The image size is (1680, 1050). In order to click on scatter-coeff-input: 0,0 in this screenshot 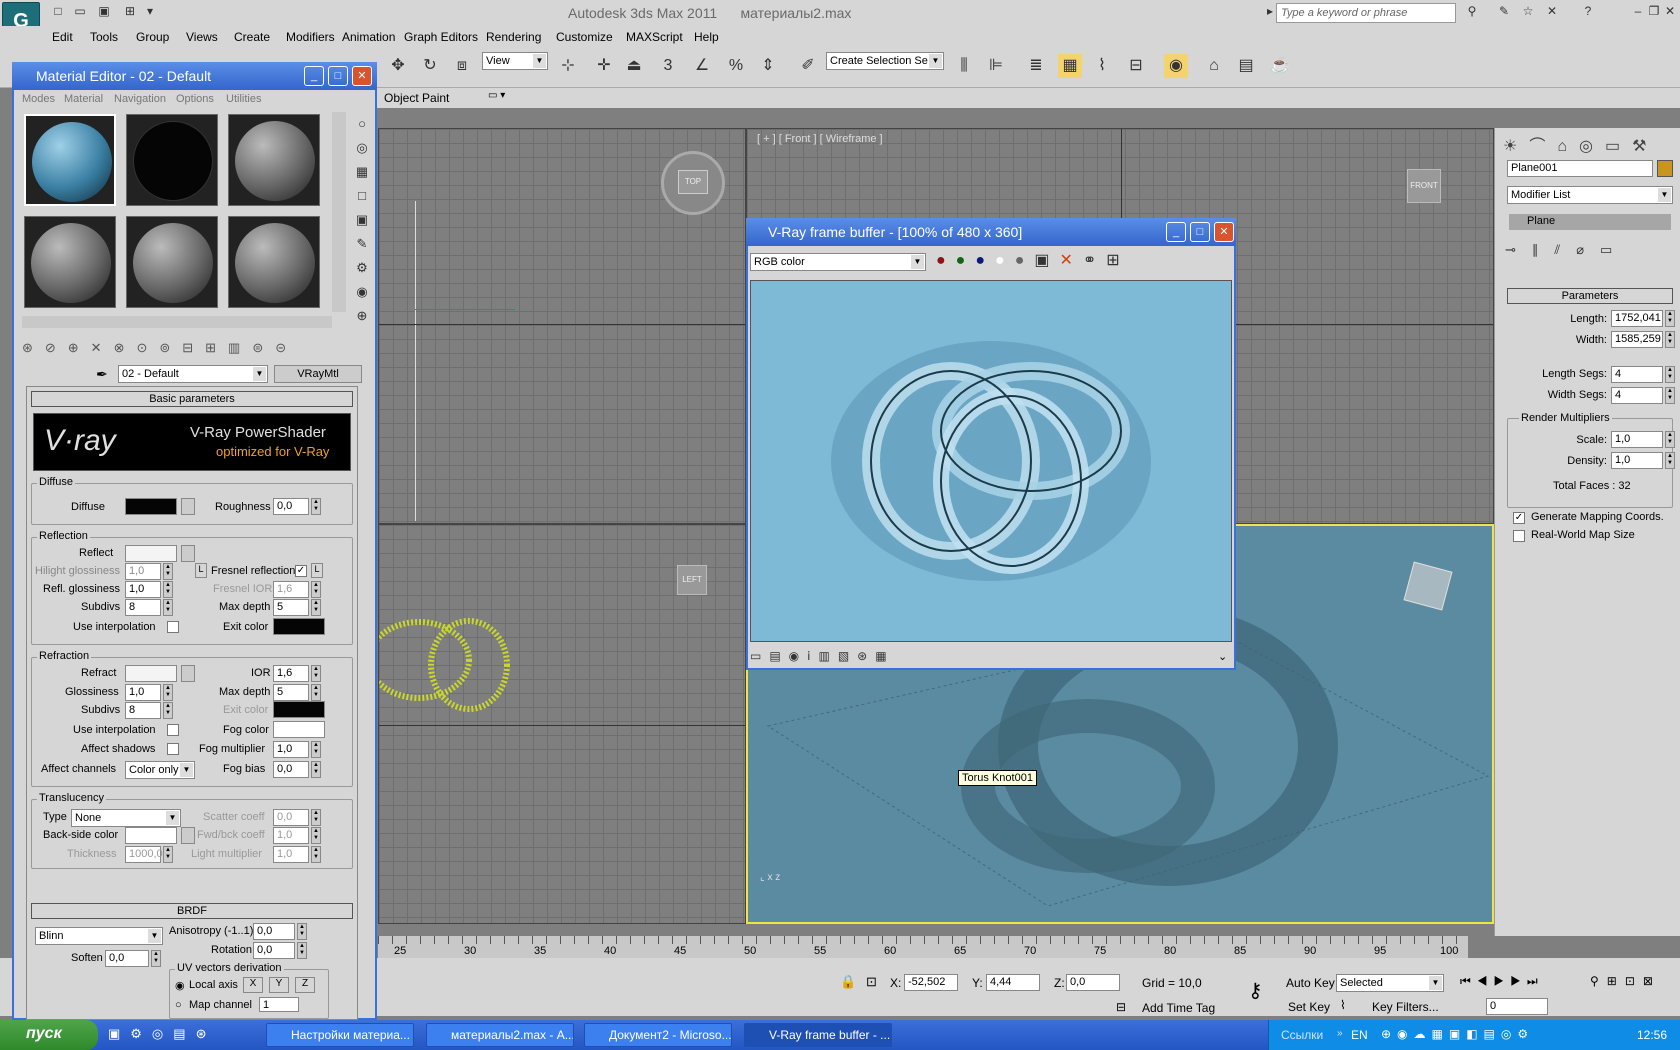, I will do `click(291, 817)`.